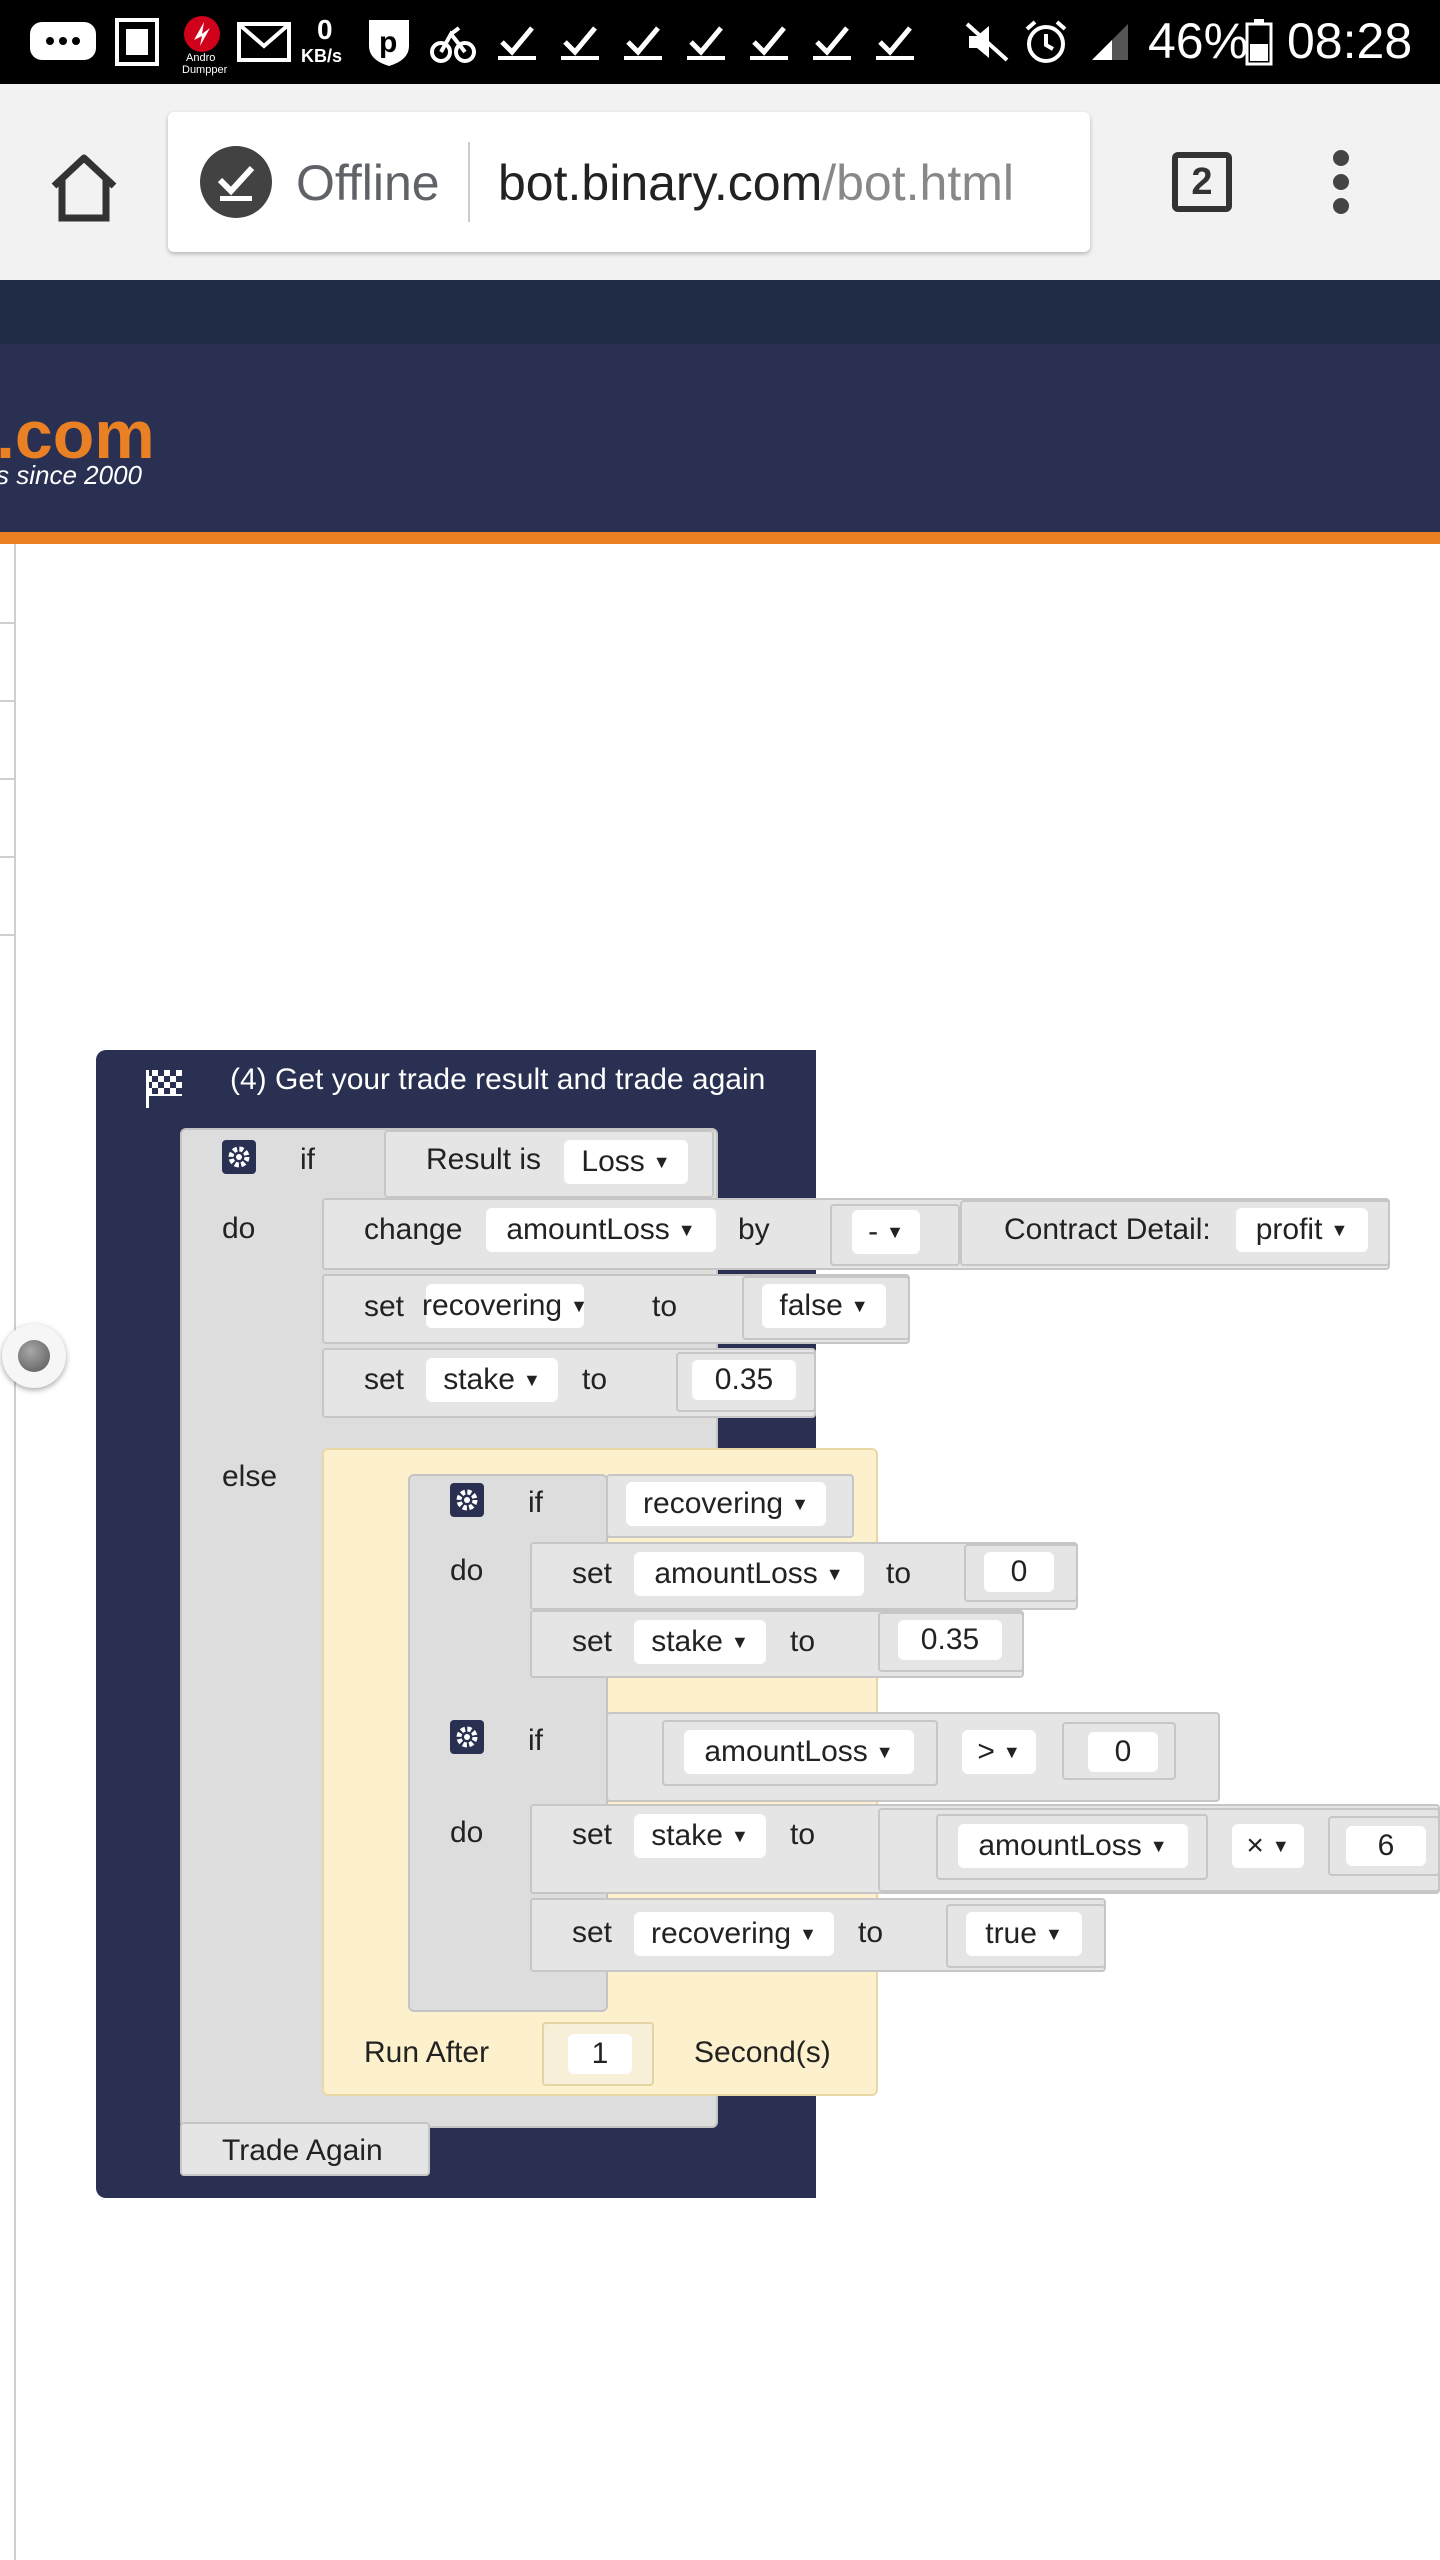 This screenshot has width=1440, height=2560. I want to click on toolbox-edge, so click(15, 1552).